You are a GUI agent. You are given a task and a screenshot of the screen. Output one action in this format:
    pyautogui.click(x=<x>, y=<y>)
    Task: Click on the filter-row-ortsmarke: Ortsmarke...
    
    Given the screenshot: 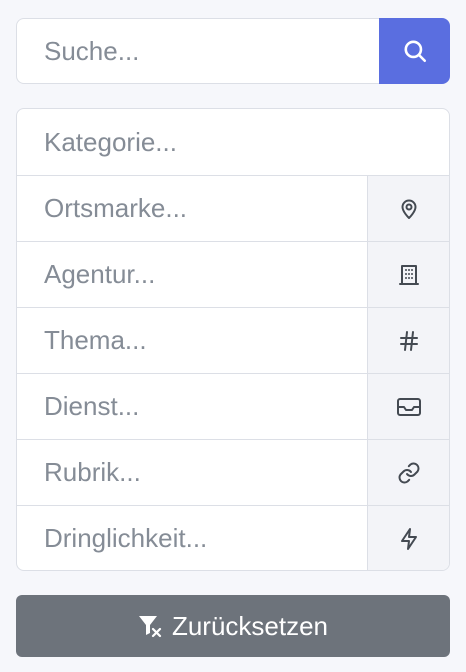 What is the action you would take?
    pyautogui.click(x=233, y=208)
    